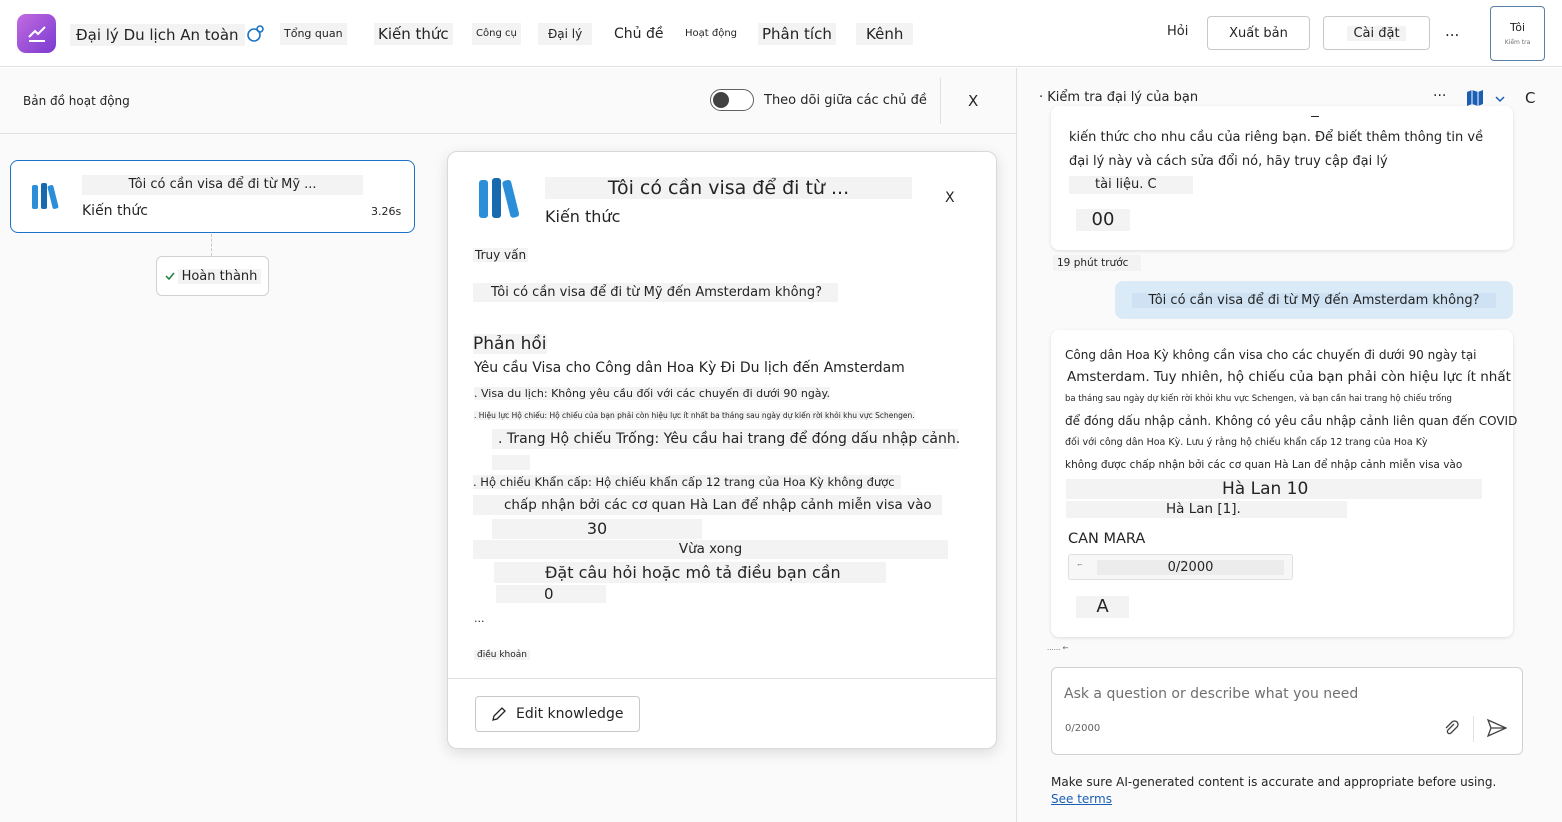 This screenshot has height=822, width=1562. Describe the element at coordinates (597, 529) in the screenshot. I see `response-line: 30` at that location.